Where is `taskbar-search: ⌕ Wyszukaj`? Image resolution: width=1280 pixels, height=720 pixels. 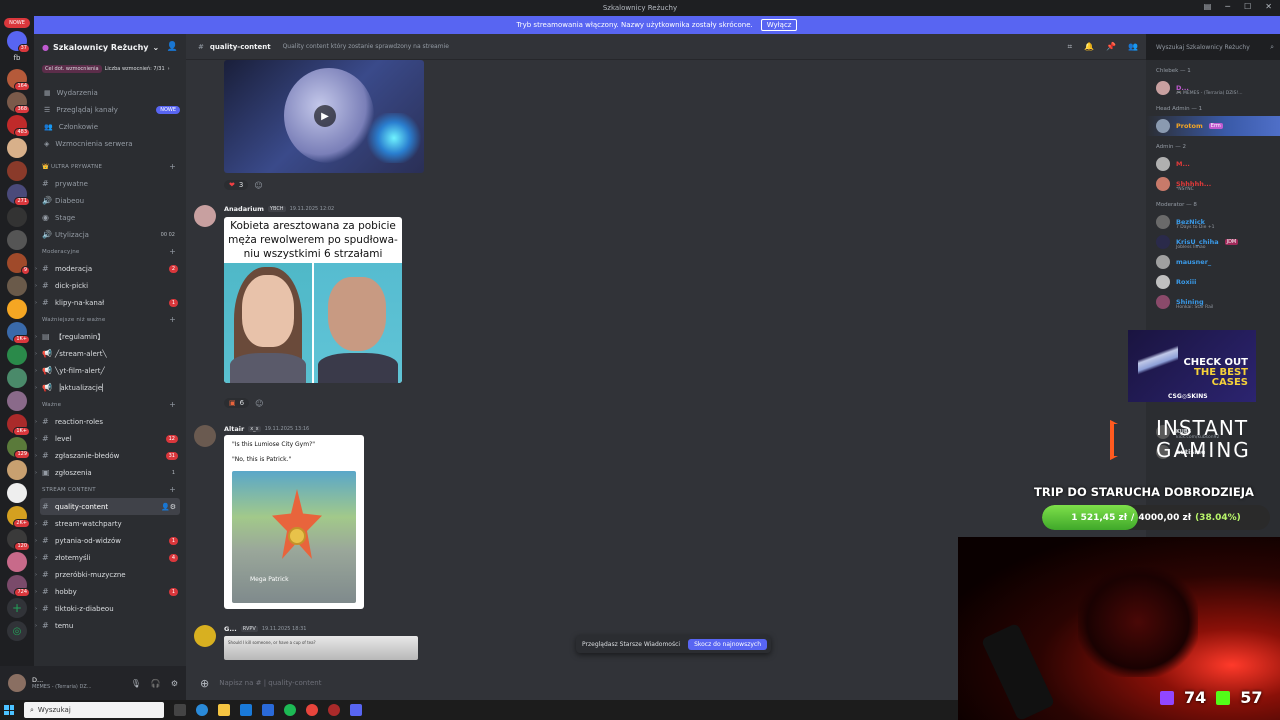
taskbar-search: ⌕ Wyszukaj is located at coordinates (94, 710).